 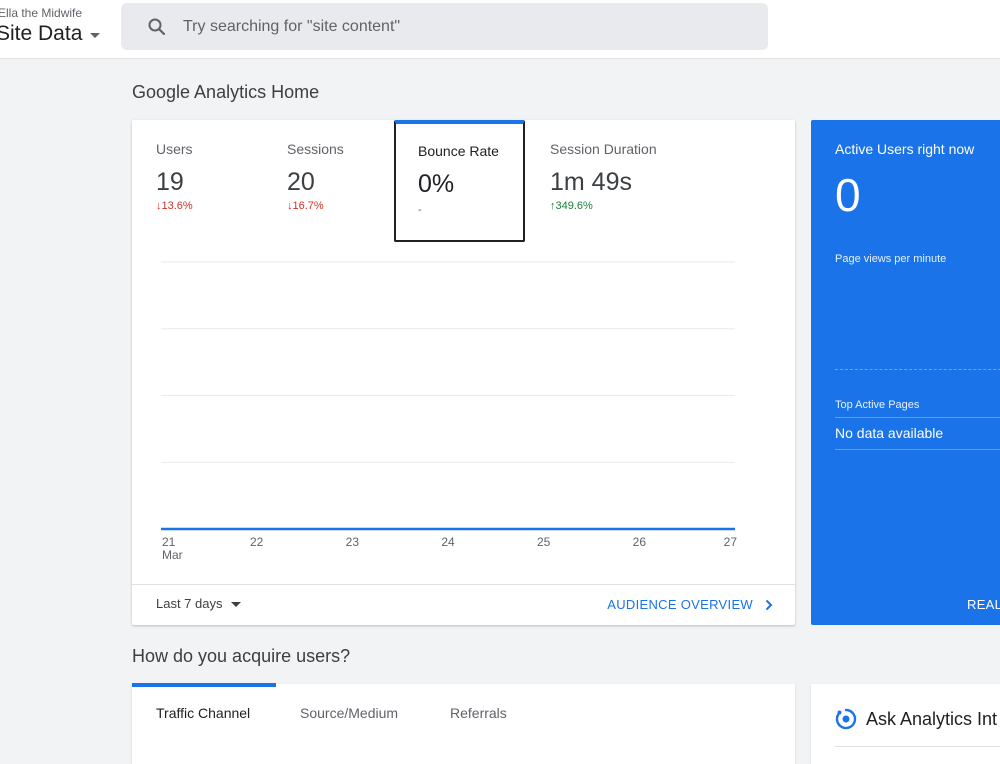 I want to click on x-tick-label: 26, so click(x=640, y=542).